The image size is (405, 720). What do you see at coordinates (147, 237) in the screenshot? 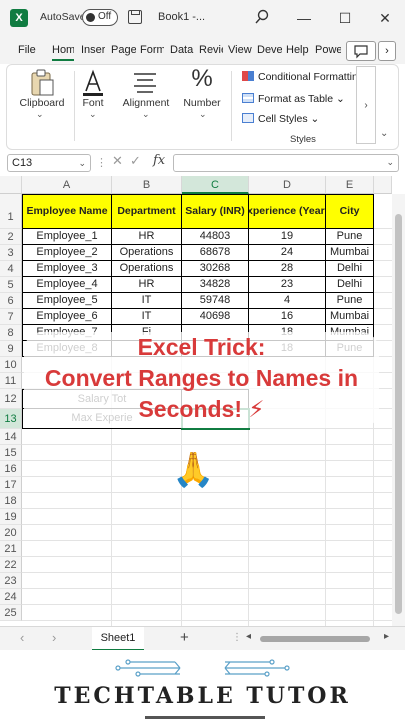
I see `table-cell: HR` at bounding box center [147, 237].